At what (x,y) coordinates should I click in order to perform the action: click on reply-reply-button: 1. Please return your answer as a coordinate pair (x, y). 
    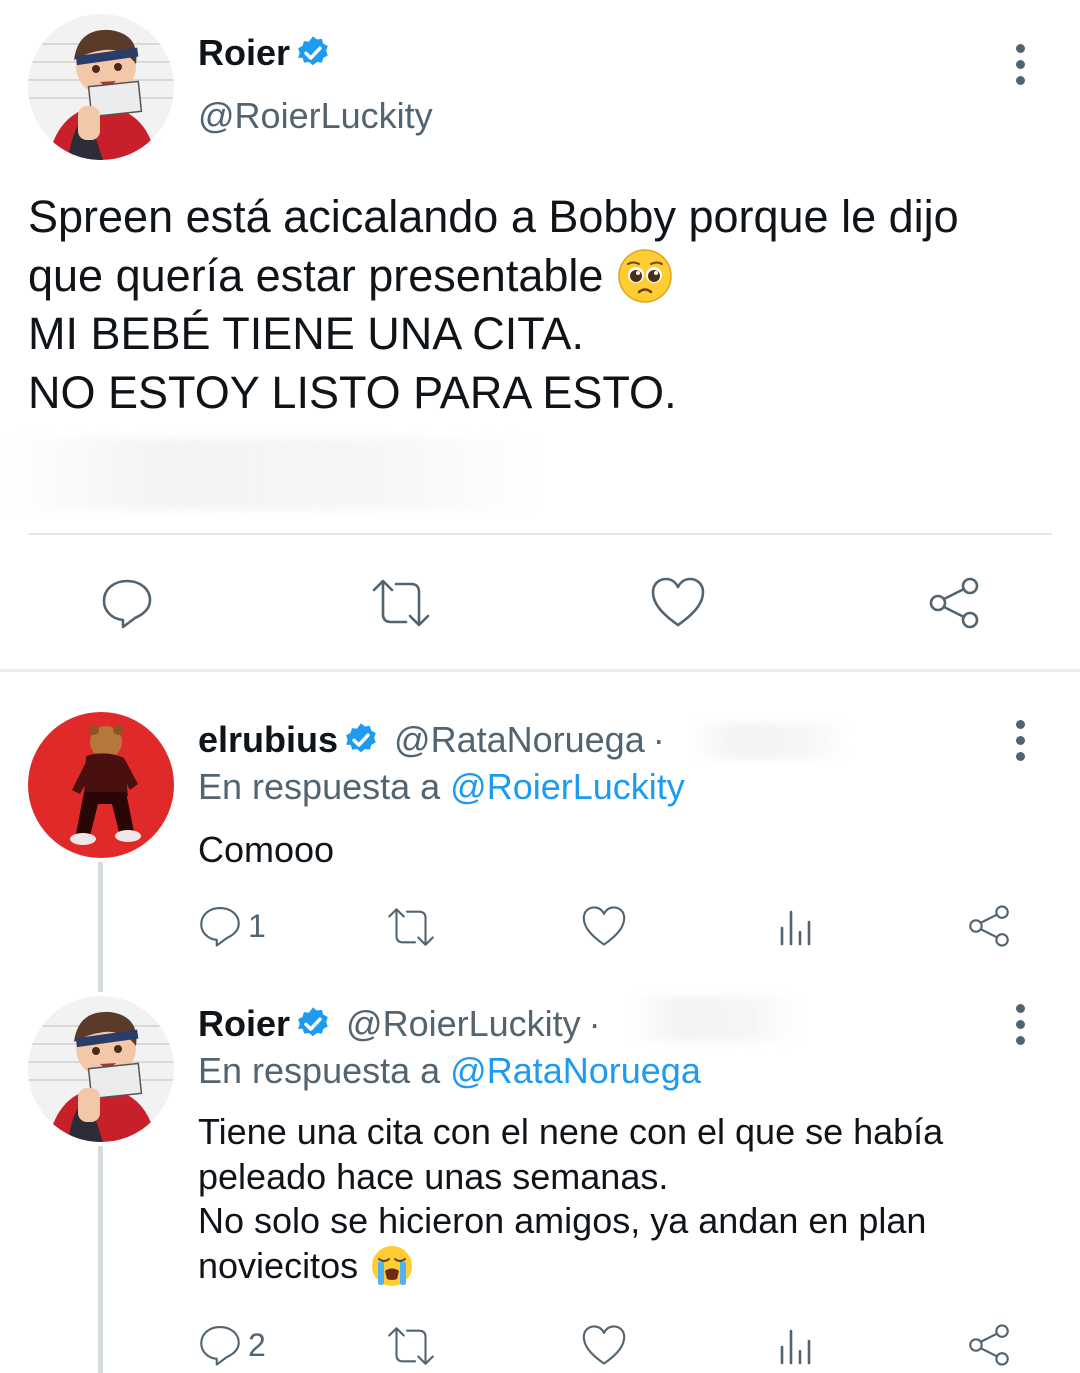
    Looking at the image, I should click on (232, 926).